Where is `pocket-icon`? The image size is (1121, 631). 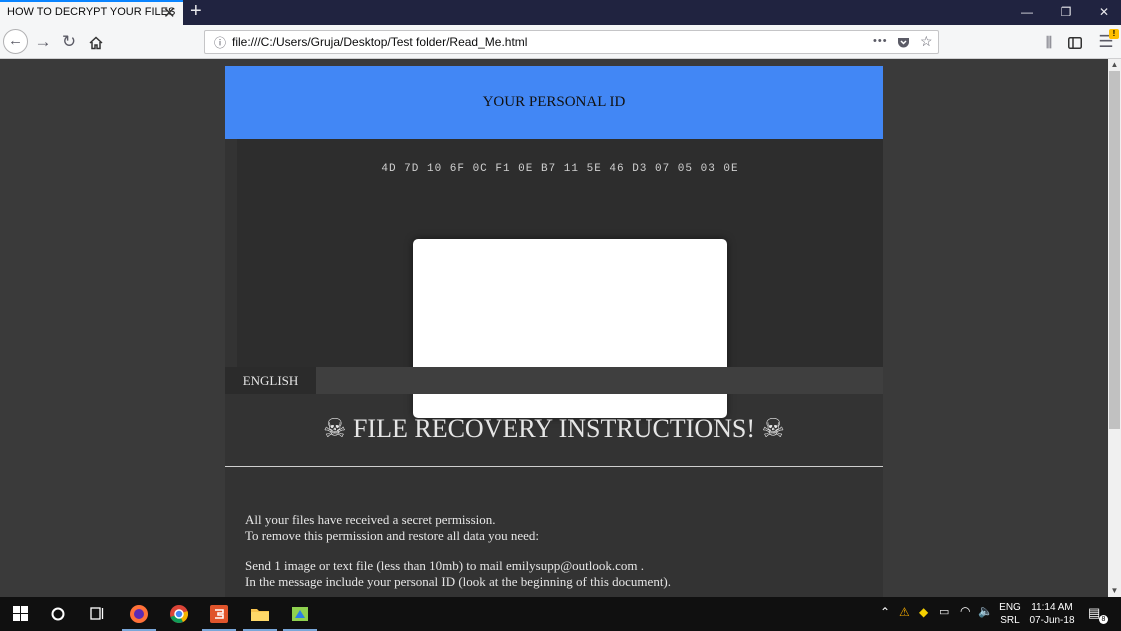
pocket-icon is located at coordinates (903, 42).